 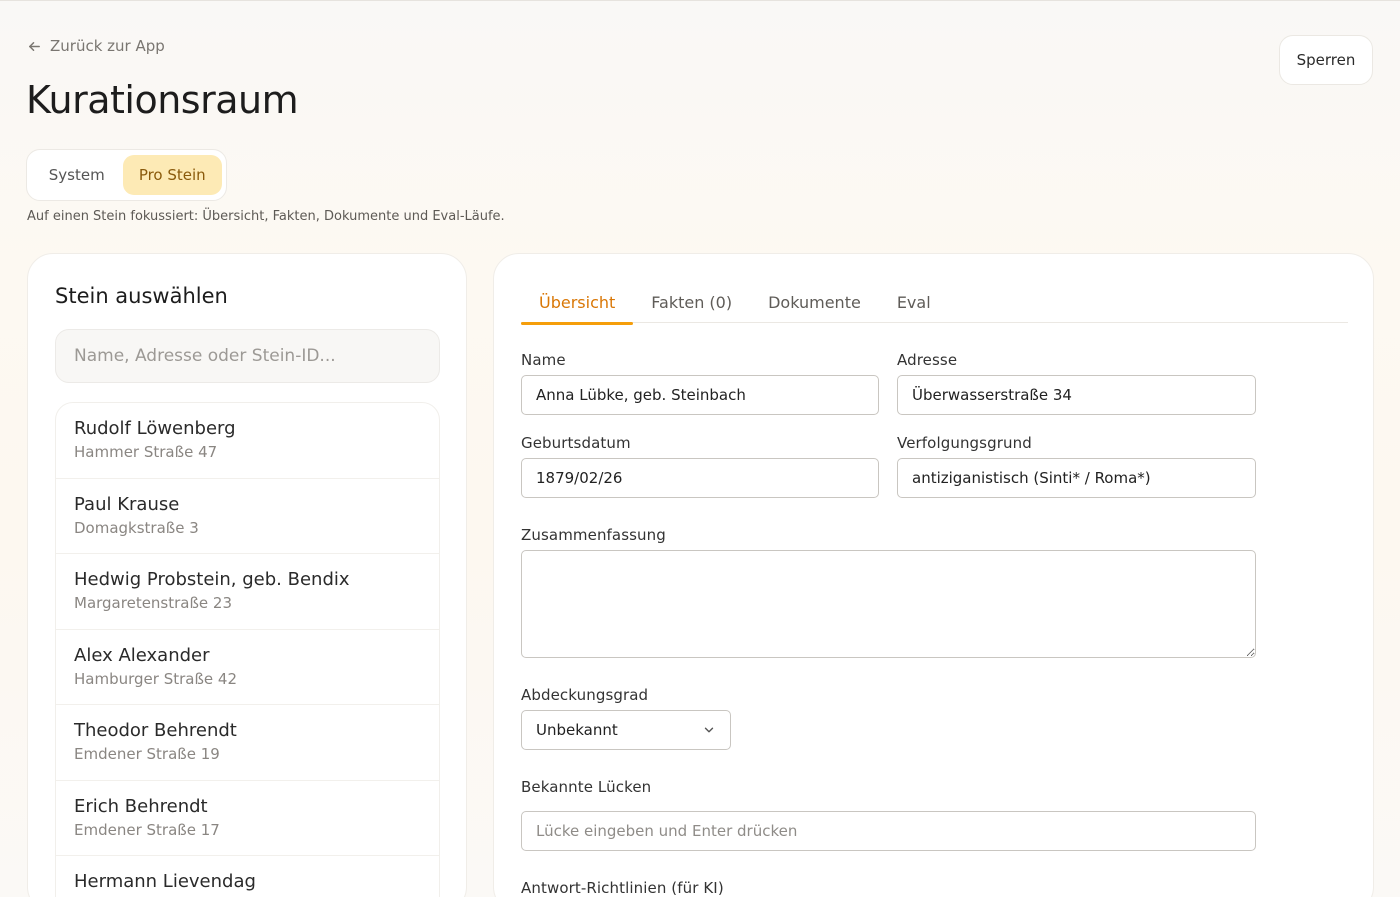 What do you see at coordinates (585, 695) in the screenshot?
I see `coverage-label: Abdeckungsgrad` at bounding box center [585, 695].